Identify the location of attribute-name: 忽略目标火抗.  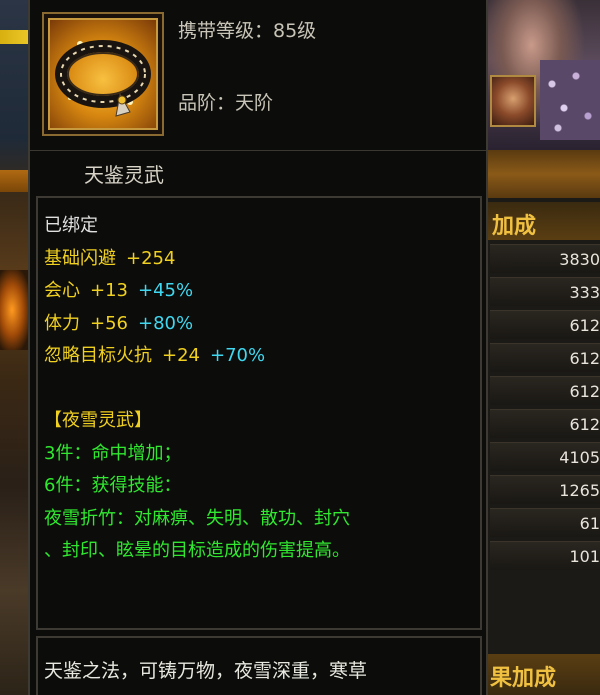
(98, 355).